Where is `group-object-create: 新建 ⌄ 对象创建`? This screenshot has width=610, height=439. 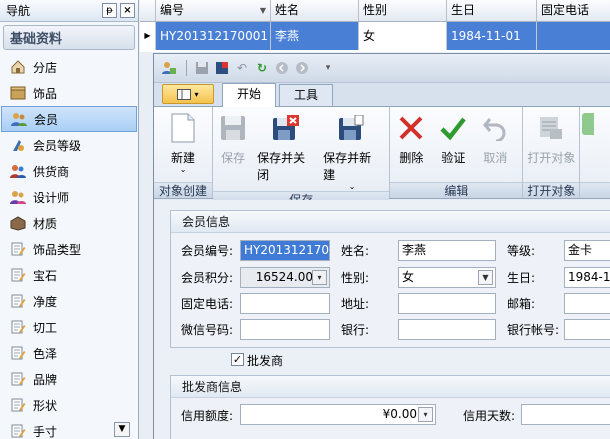 group-object-create: 新建 ⌄ 对象创建 is located at coordinates (184, 152).